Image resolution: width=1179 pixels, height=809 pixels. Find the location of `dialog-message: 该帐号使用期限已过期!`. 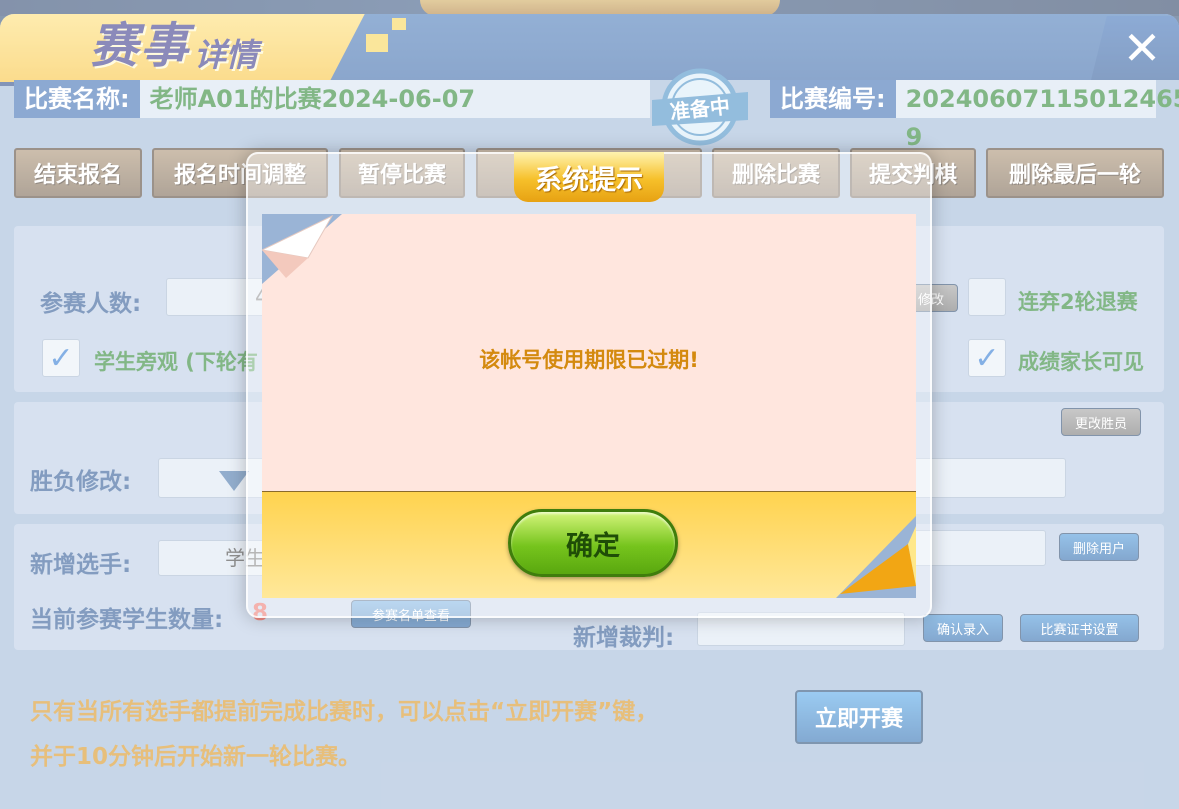

dialog-message: 该帐号使用期限已过期! is located at coordinates (589, 360).